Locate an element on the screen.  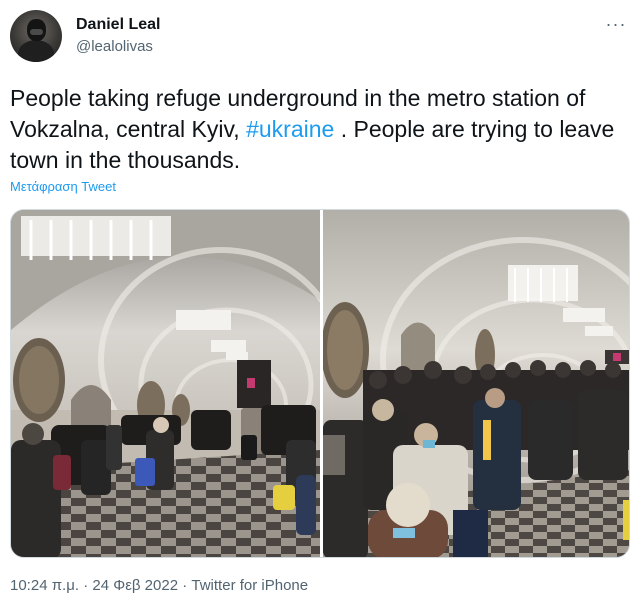
translate-tweet-link: Μετάφραση Tweet is located at coordinates (63, 186).